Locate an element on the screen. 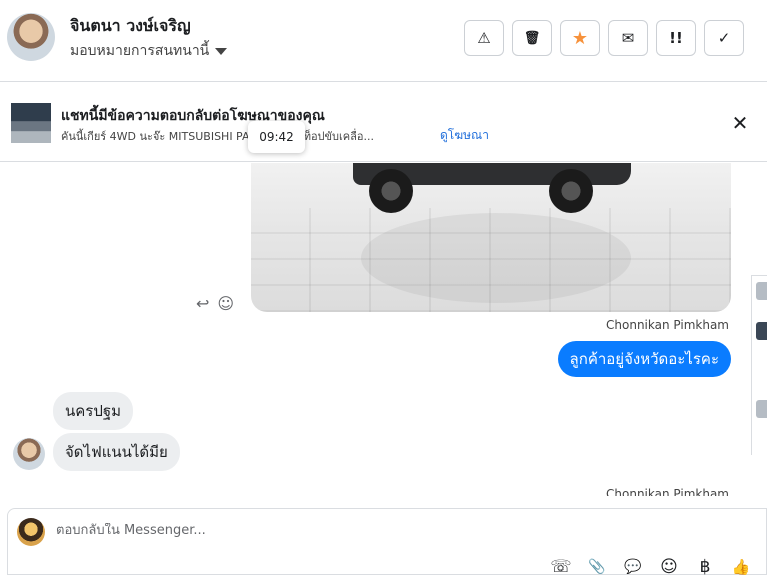  contact-name: จินตนา วงษ์เจริญ is located at coordinates (130, 26).